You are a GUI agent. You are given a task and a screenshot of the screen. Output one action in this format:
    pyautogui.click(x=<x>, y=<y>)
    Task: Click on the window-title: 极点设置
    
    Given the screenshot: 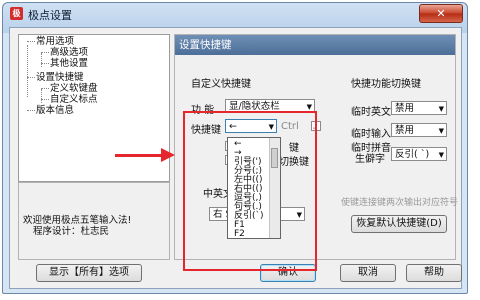 What is the action you would take?
    pyautogui.click(x=50, y=15)
    